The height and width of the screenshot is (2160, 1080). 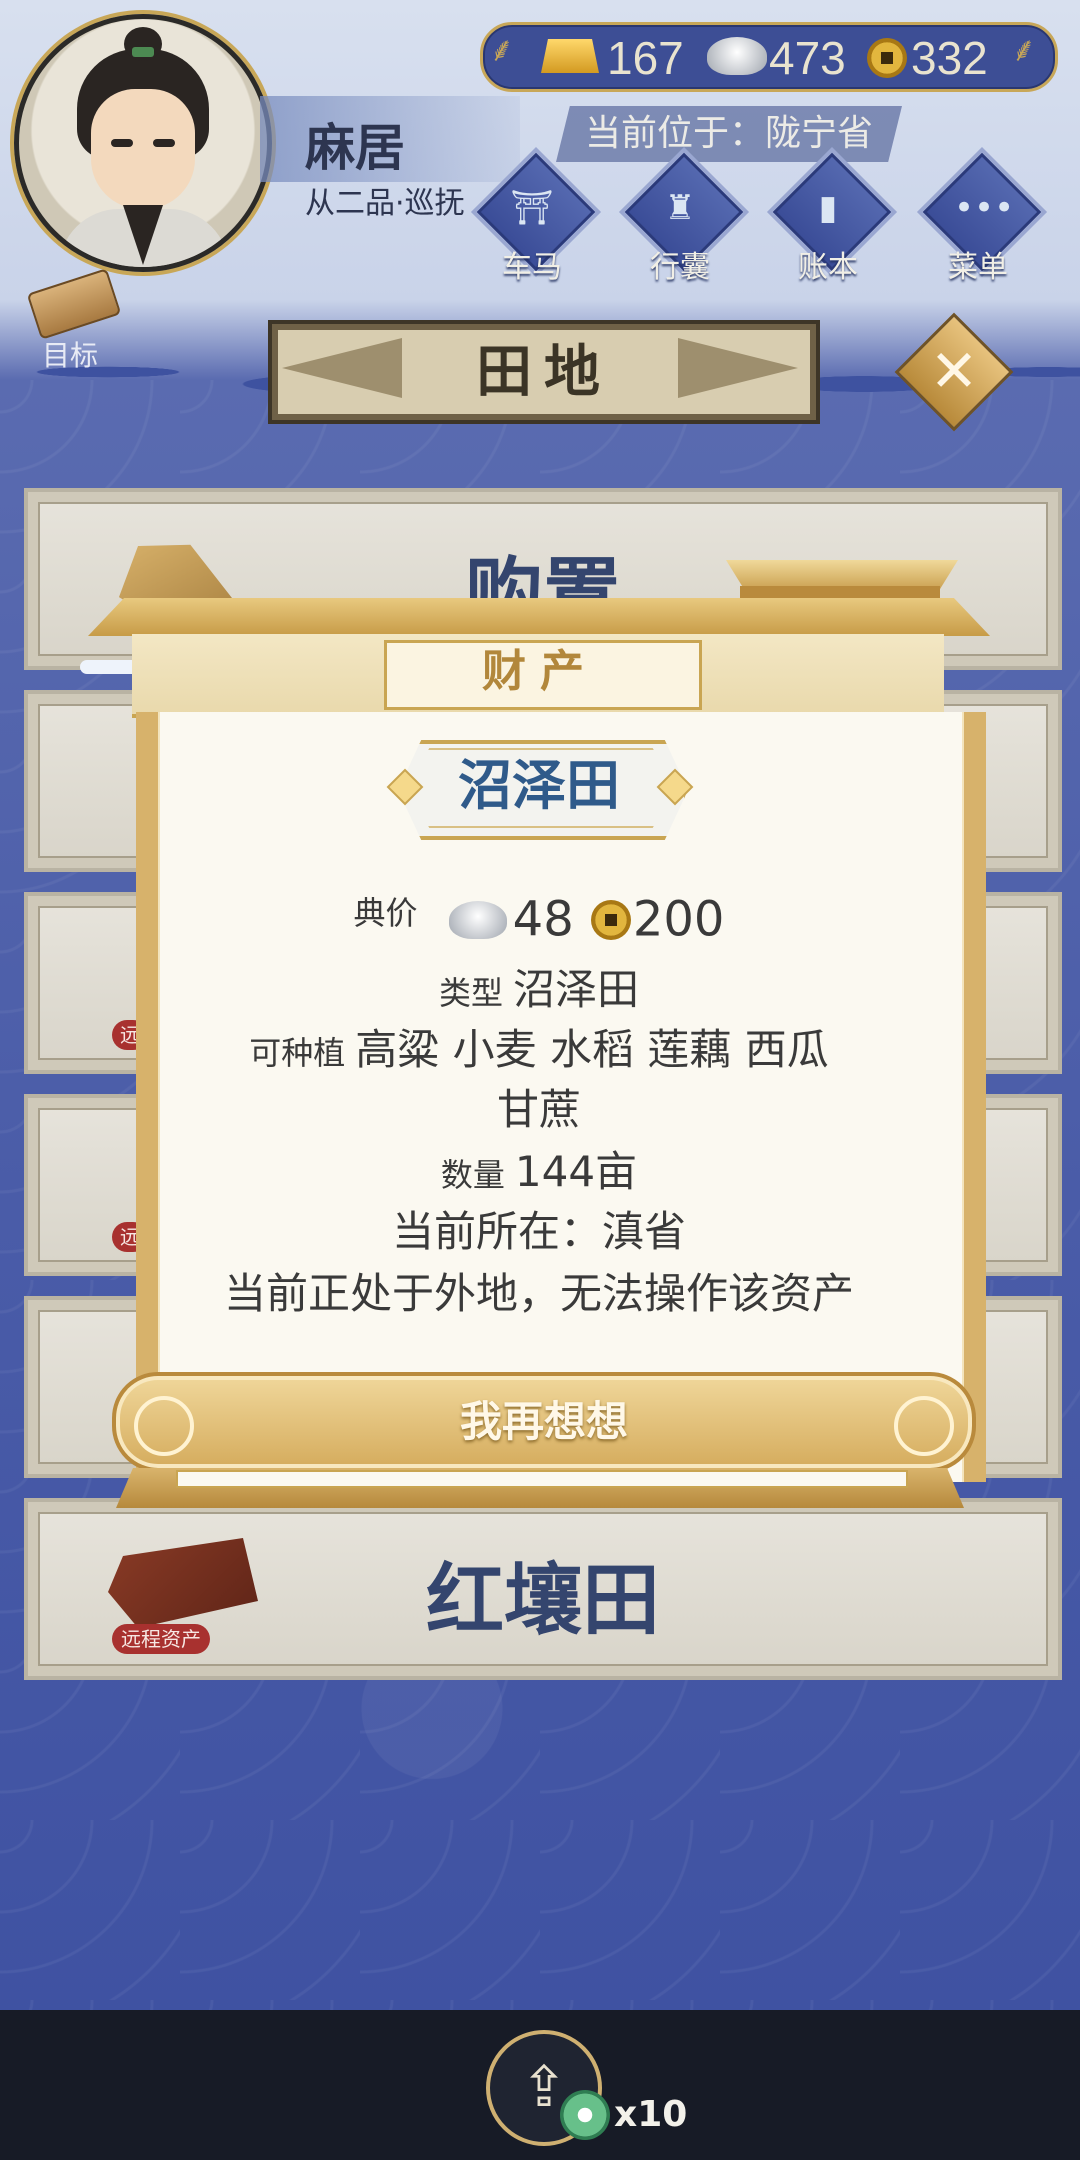 What do you see at coordinates (576, 1171) in the screenshot?
I see `quantity-value: 144亩` at bounding box center [576, 1171].